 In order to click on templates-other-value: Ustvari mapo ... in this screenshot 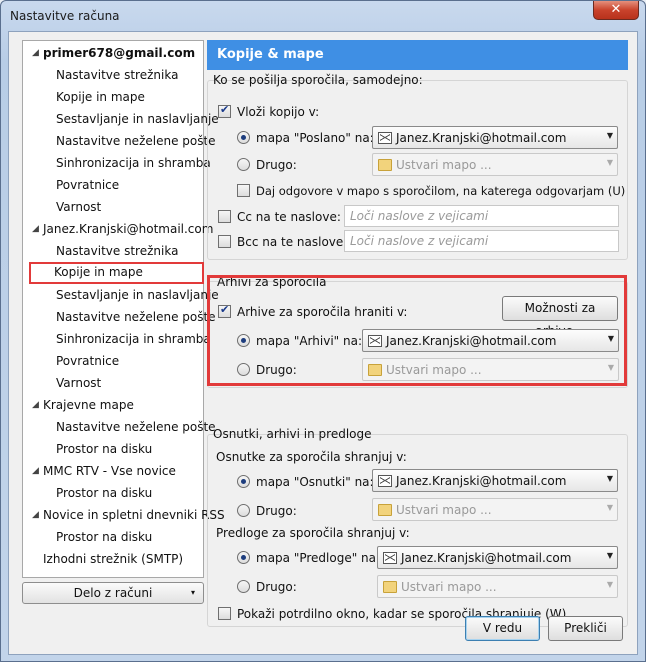, I will do `click(449, 587)`.